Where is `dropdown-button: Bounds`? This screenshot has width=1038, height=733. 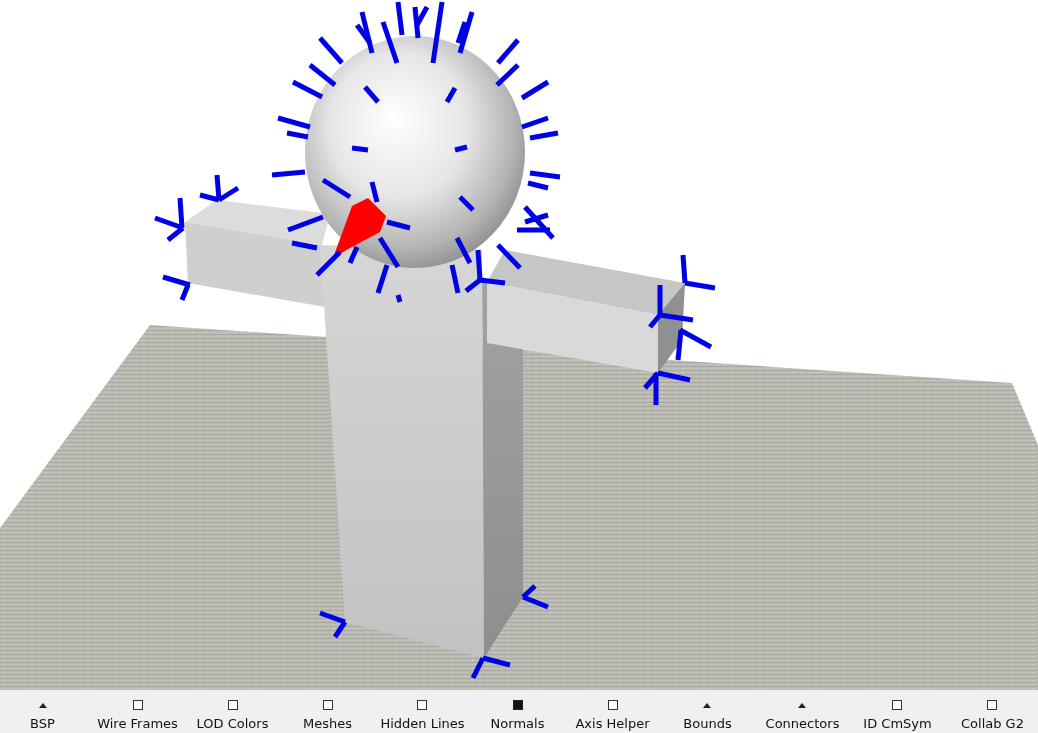
dropdown-button: Bounds is located at coordinates (707, 715).